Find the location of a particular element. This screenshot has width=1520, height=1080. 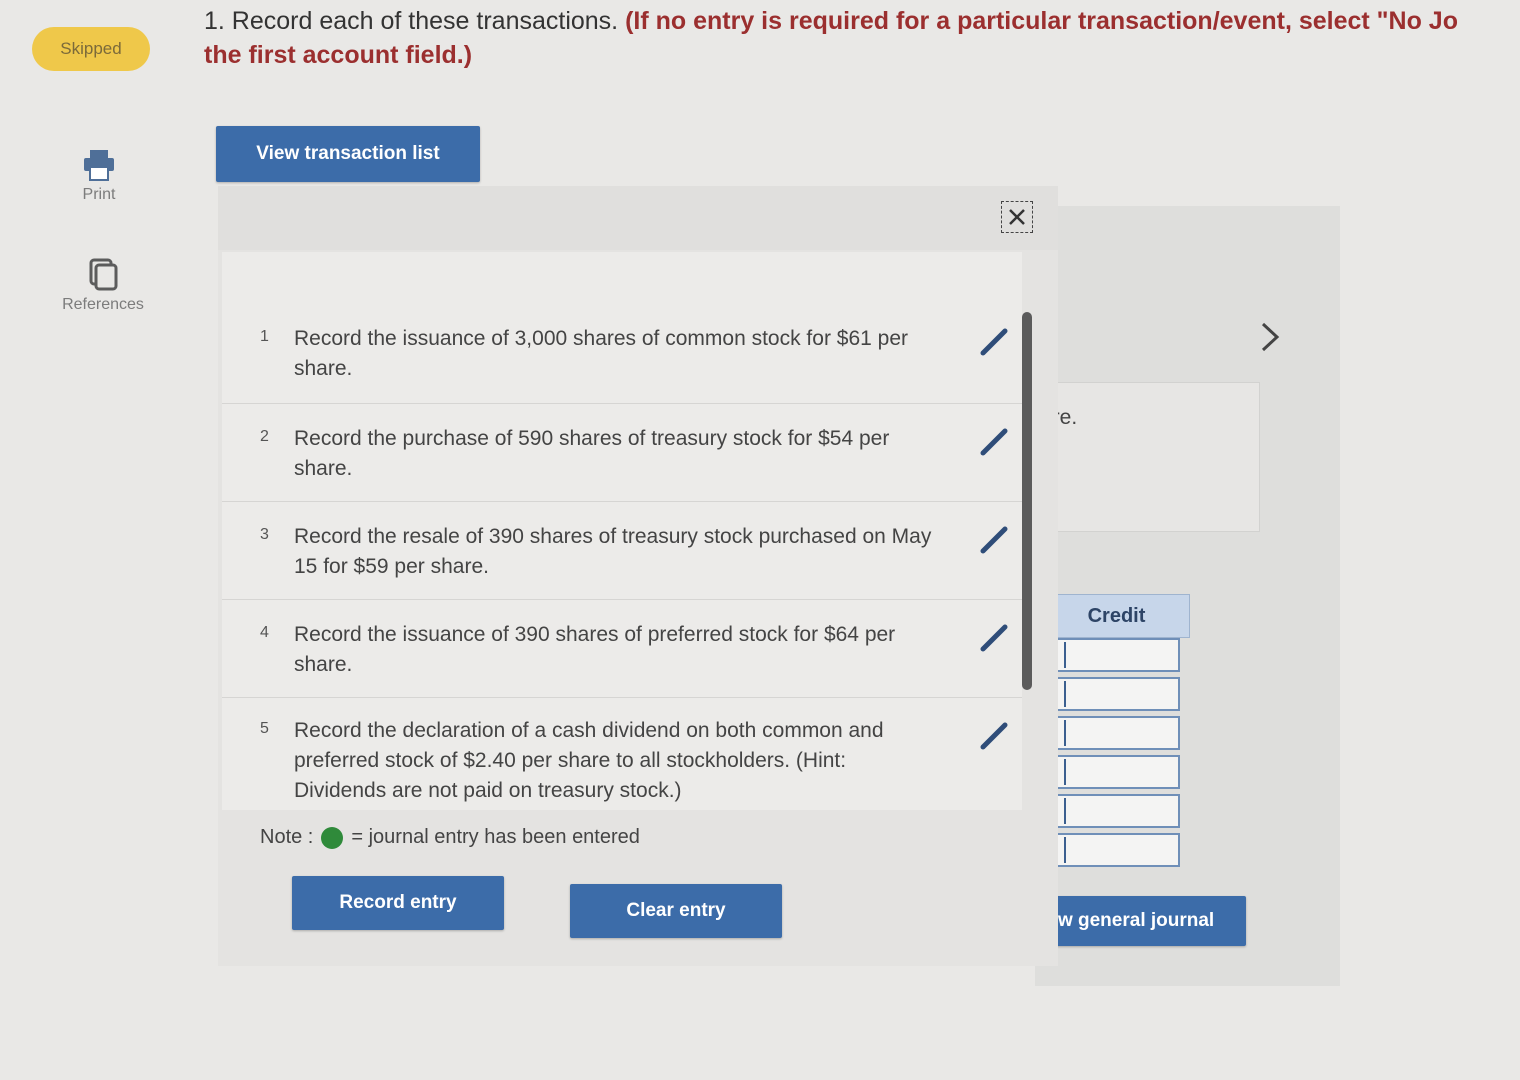

references-button: References is located at coordinates (103, 285).